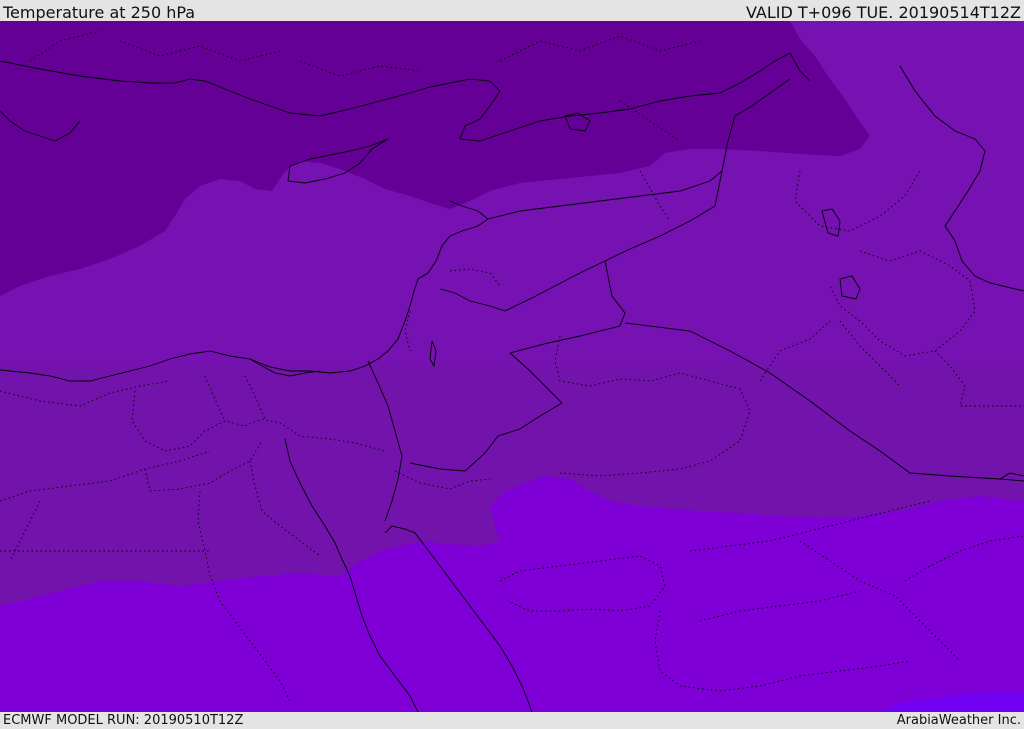 Image resolution: width=1024 pixels, height=729 pixels. Describe the element at coordinates (99, 12) in the screenshot. I see `map-title: Temperature at 250 hPa` at that location.